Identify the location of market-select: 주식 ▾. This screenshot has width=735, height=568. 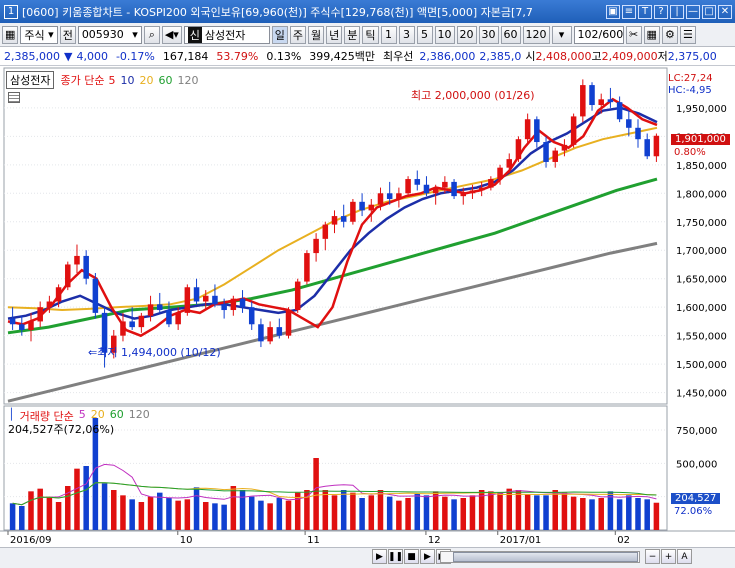
(39, 34).